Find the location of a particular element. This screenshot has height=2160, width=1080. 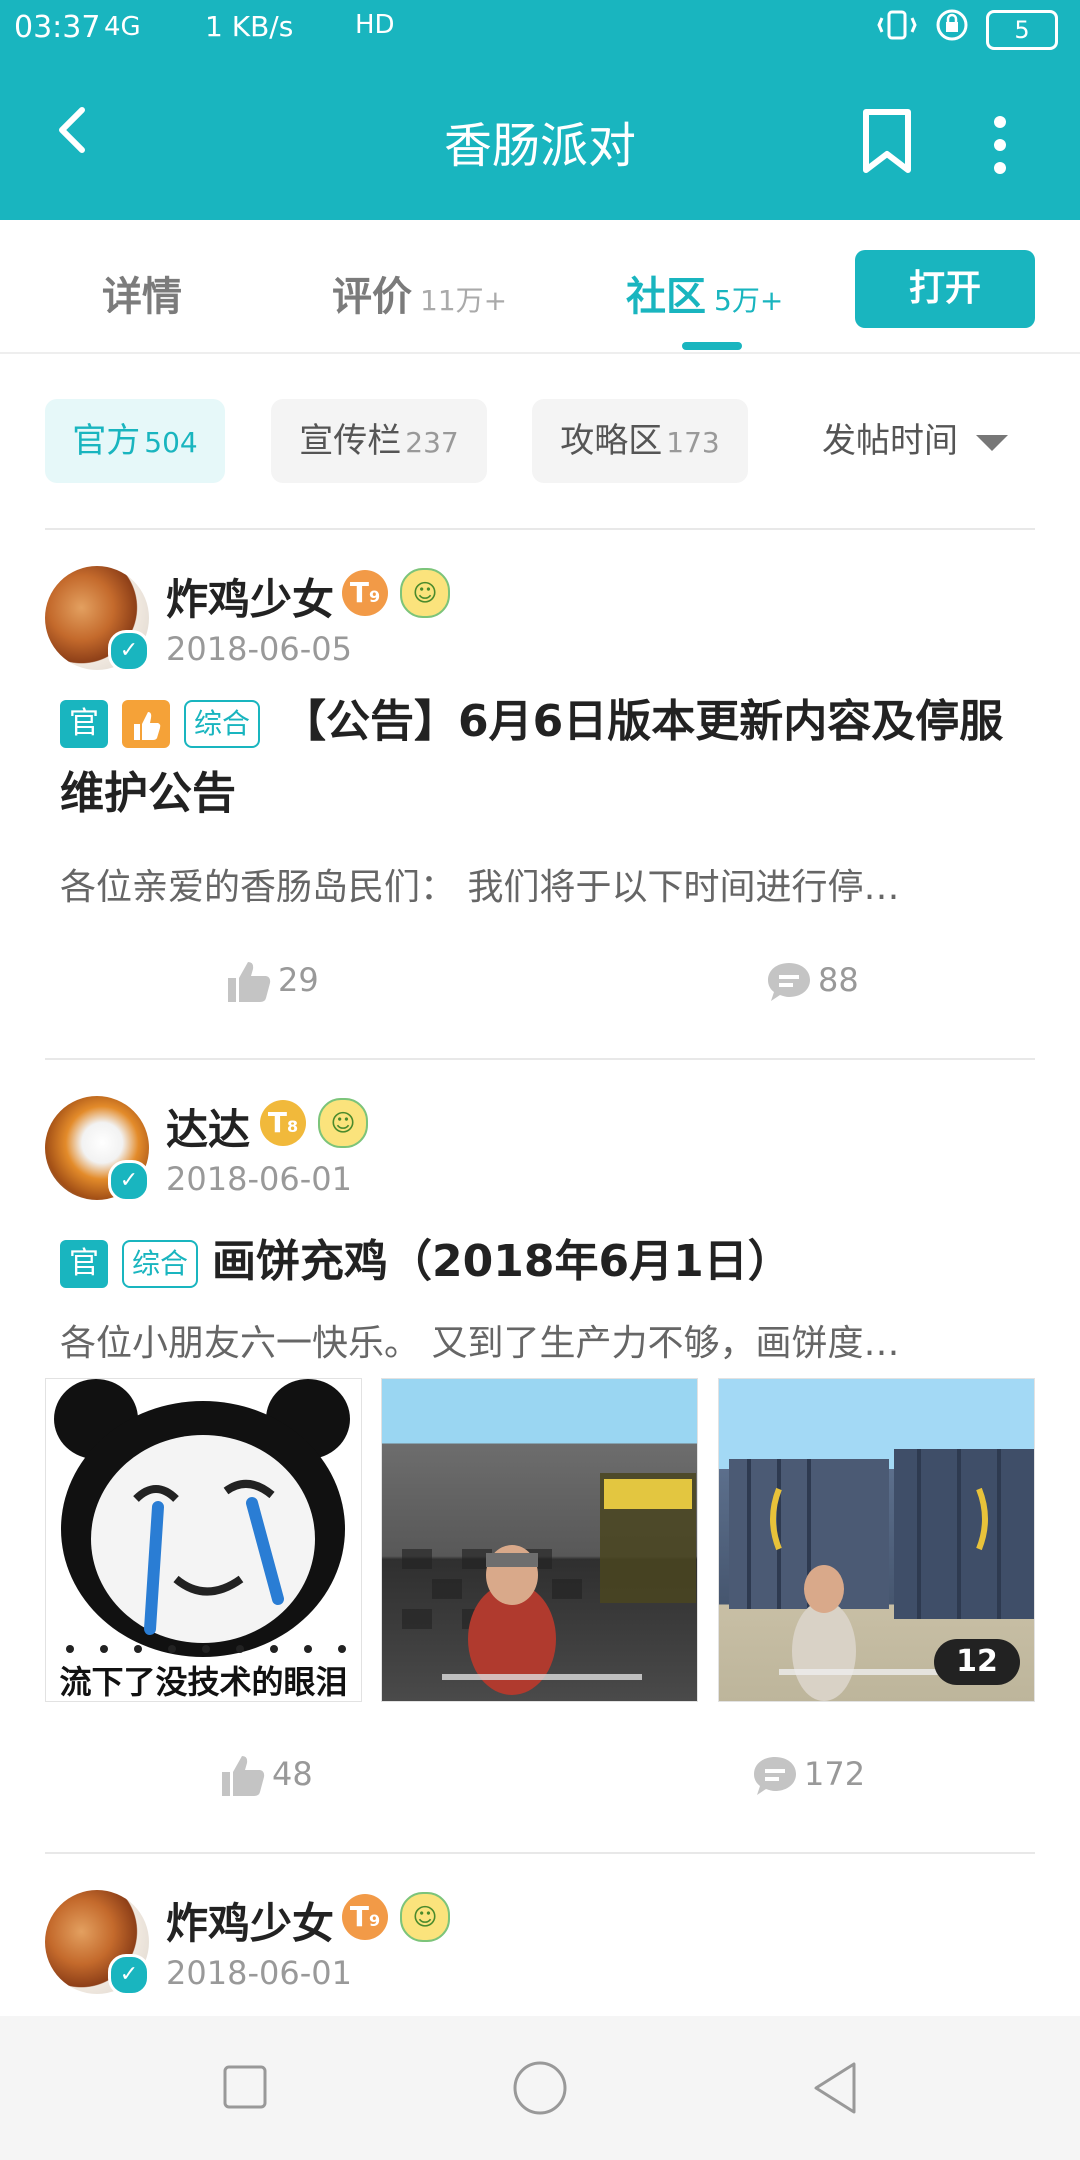

circle-icon is located at coordinates (540, 2088).